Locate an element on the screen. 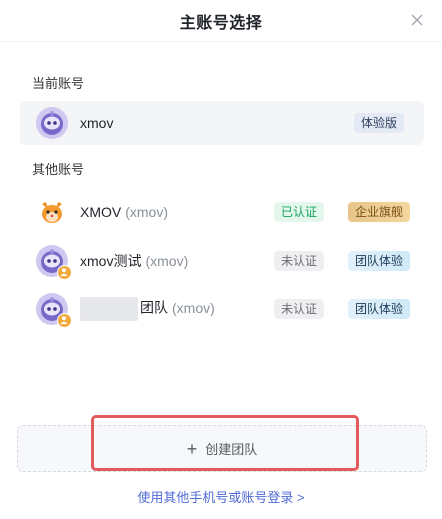 The height and width of the screenshot is (519, 442). other-accounts-label: 其他账号 is located at coordinates (58, 169).